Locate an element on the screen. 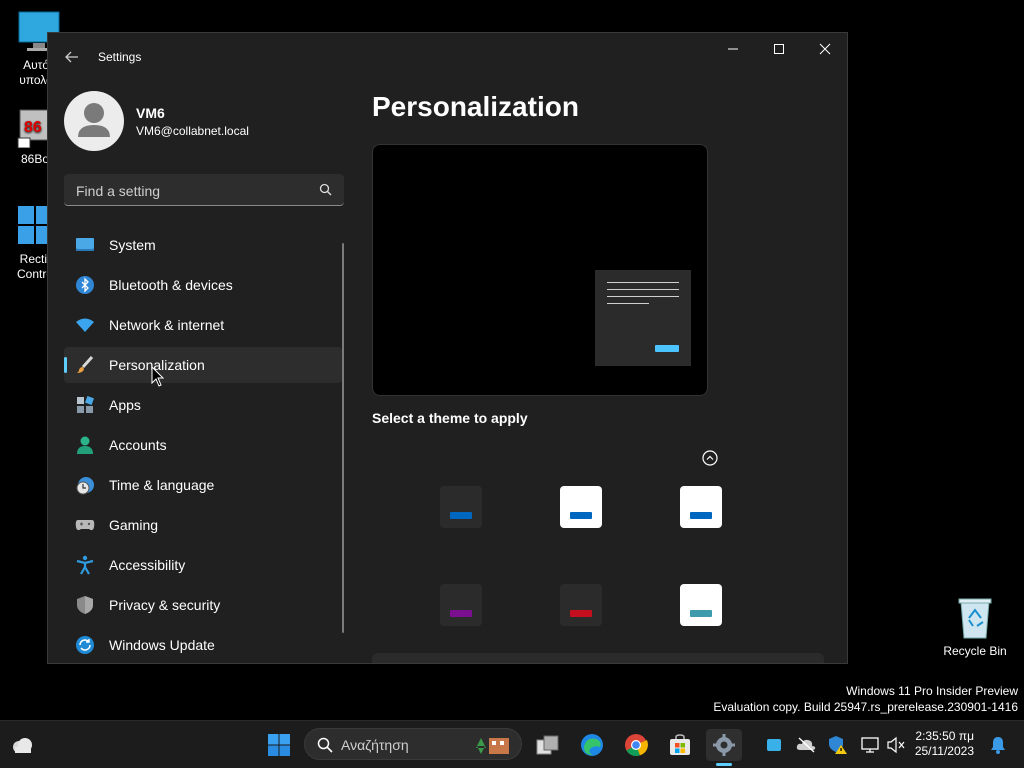  sidebar-item-accounts: Accounts is located at coordinates (203, 445).